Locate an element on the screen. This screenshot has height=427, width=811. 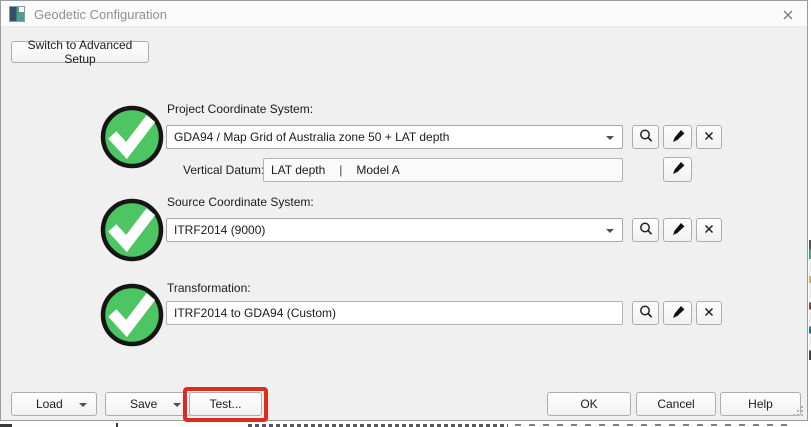
vertical-datum-secondary: Model A is located at coordinates (378, 170).